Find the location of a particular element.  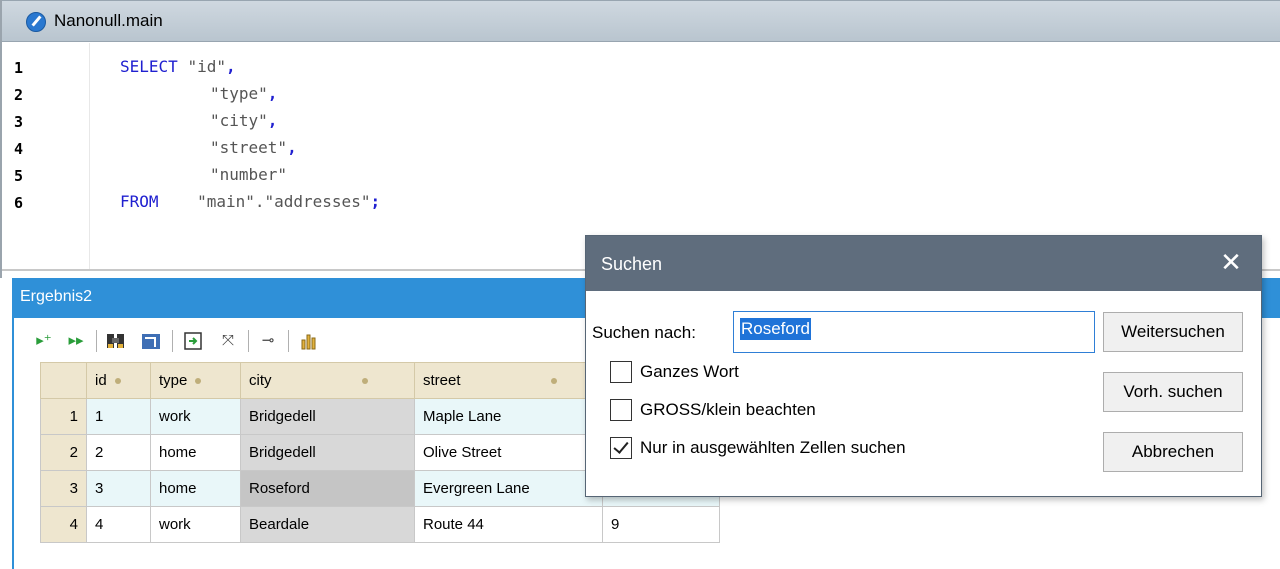

column-header-label: type is located at coordinates (173, 380).